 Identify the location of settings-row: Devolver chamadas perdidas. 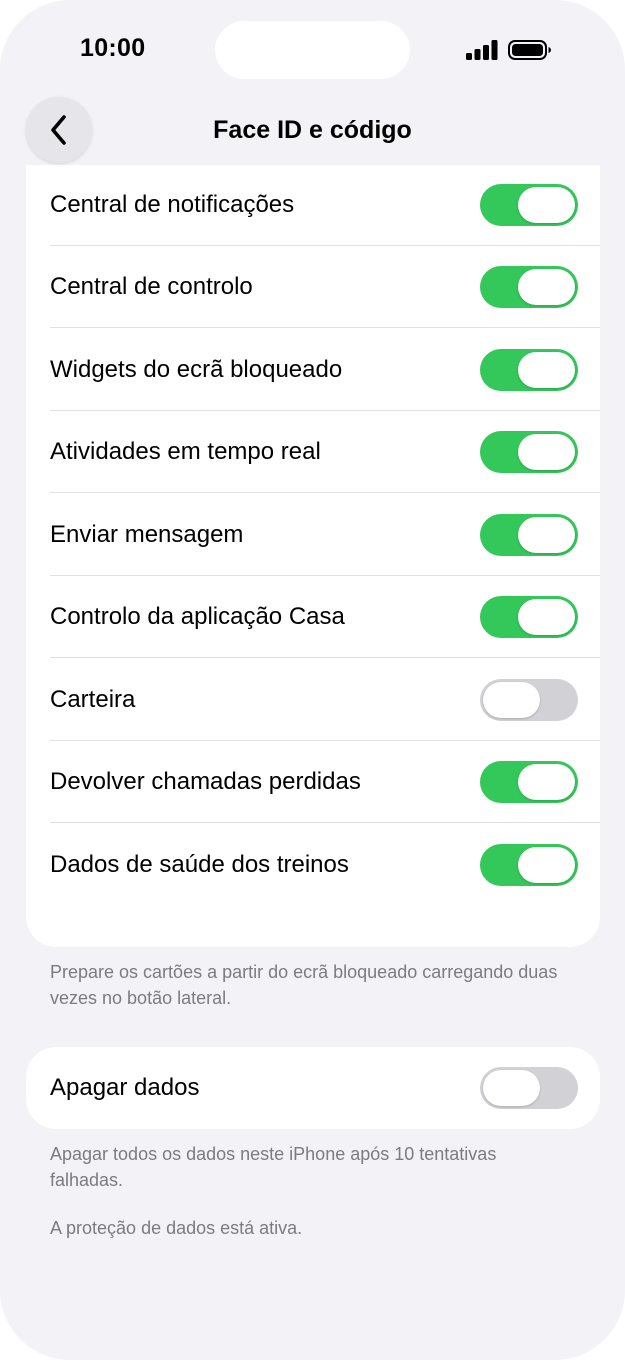
(313, 782).